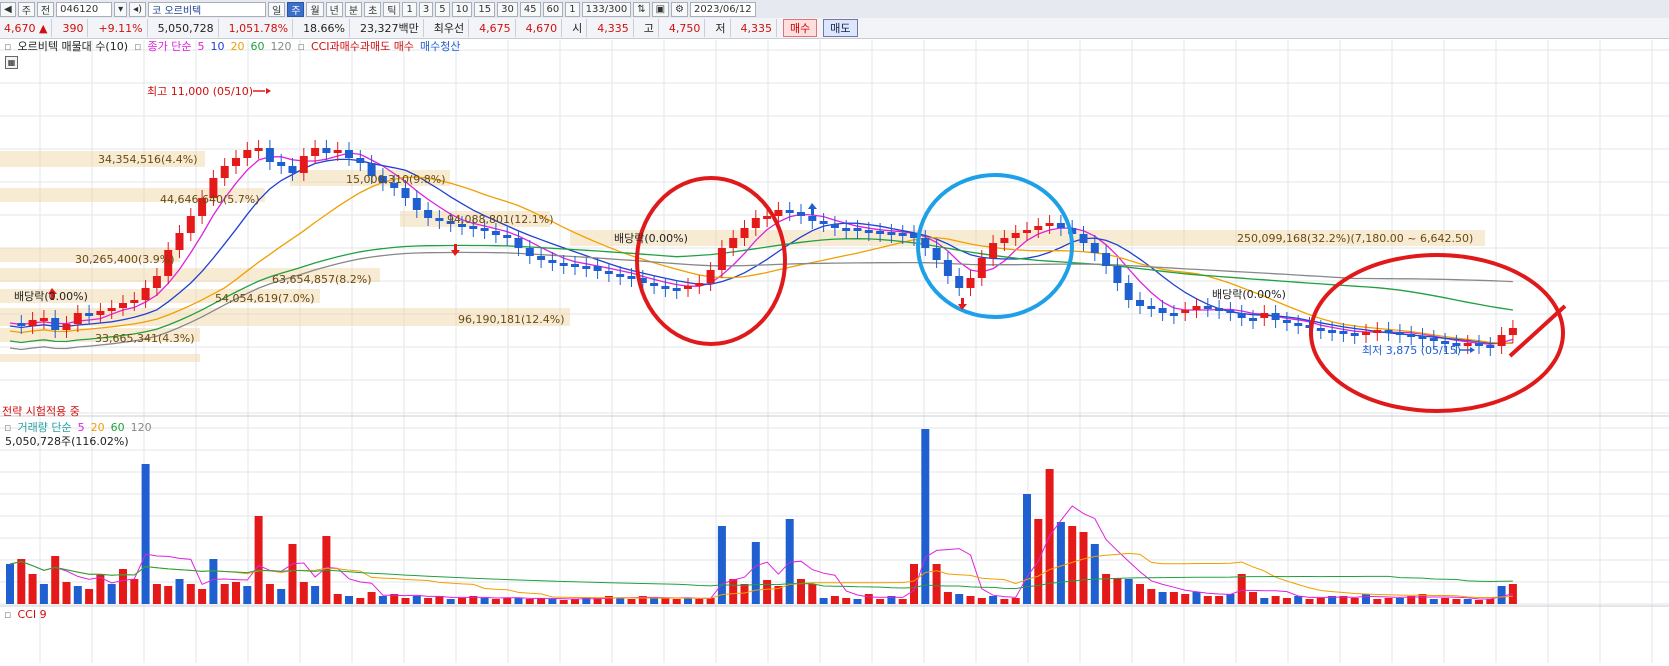  What do you see at coordinates (660, 9) in the screenshot?
I see `save-icon: ▣` at bounding box center [660, 9].